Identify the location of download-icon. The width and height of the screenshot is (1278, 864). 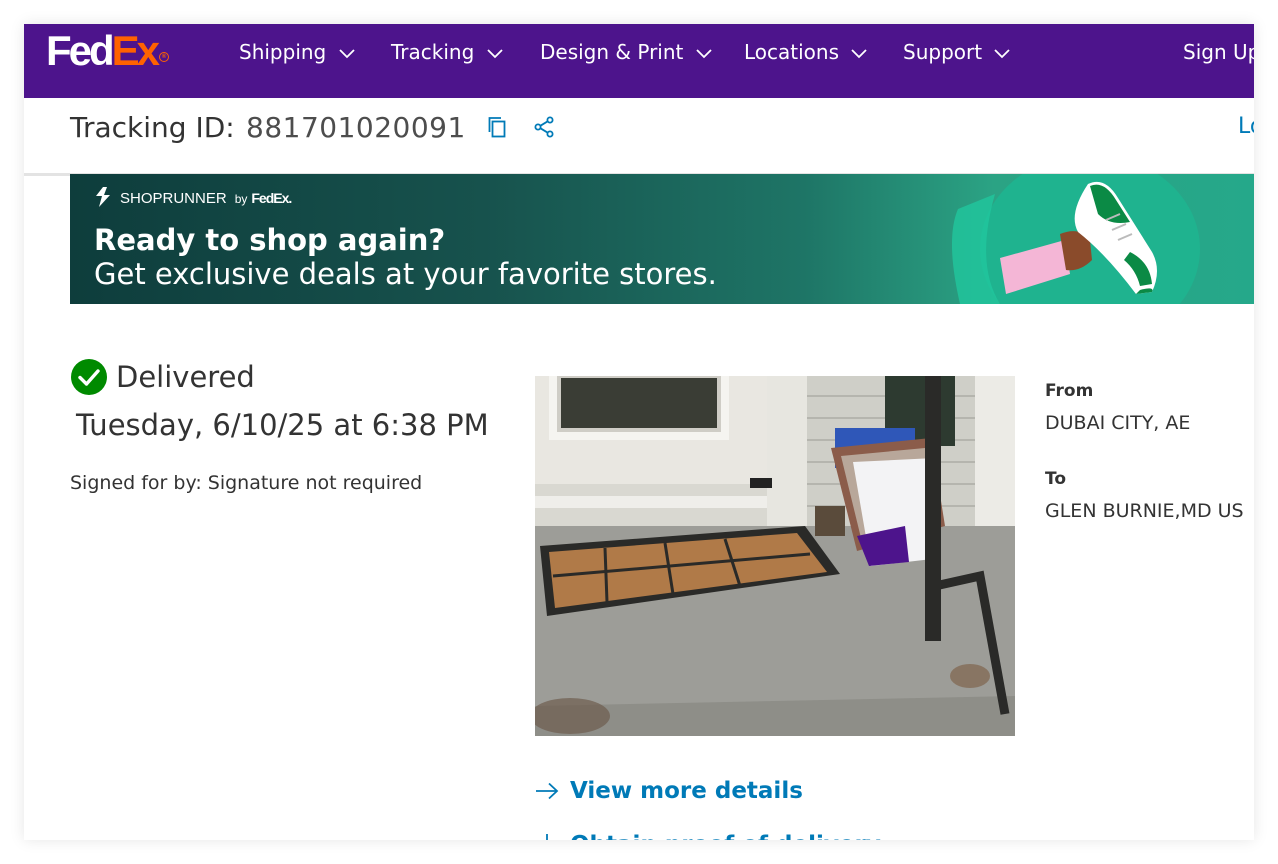
(547, 837).